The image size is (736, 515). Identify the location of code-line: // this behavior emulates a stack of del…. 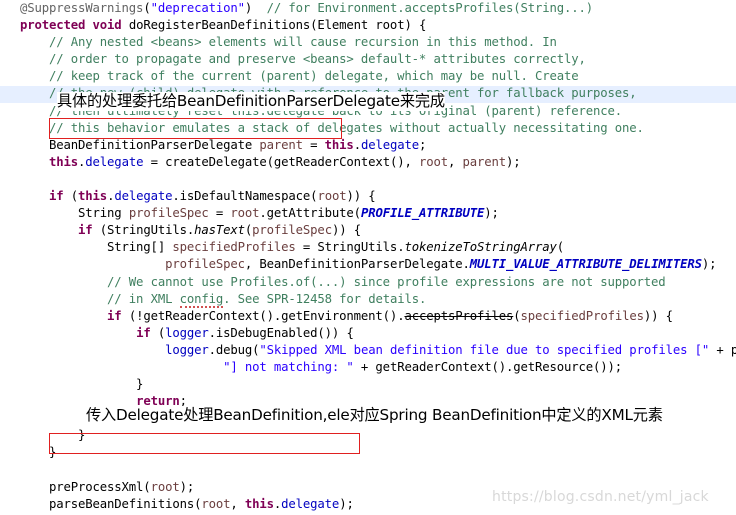
(368, 128).